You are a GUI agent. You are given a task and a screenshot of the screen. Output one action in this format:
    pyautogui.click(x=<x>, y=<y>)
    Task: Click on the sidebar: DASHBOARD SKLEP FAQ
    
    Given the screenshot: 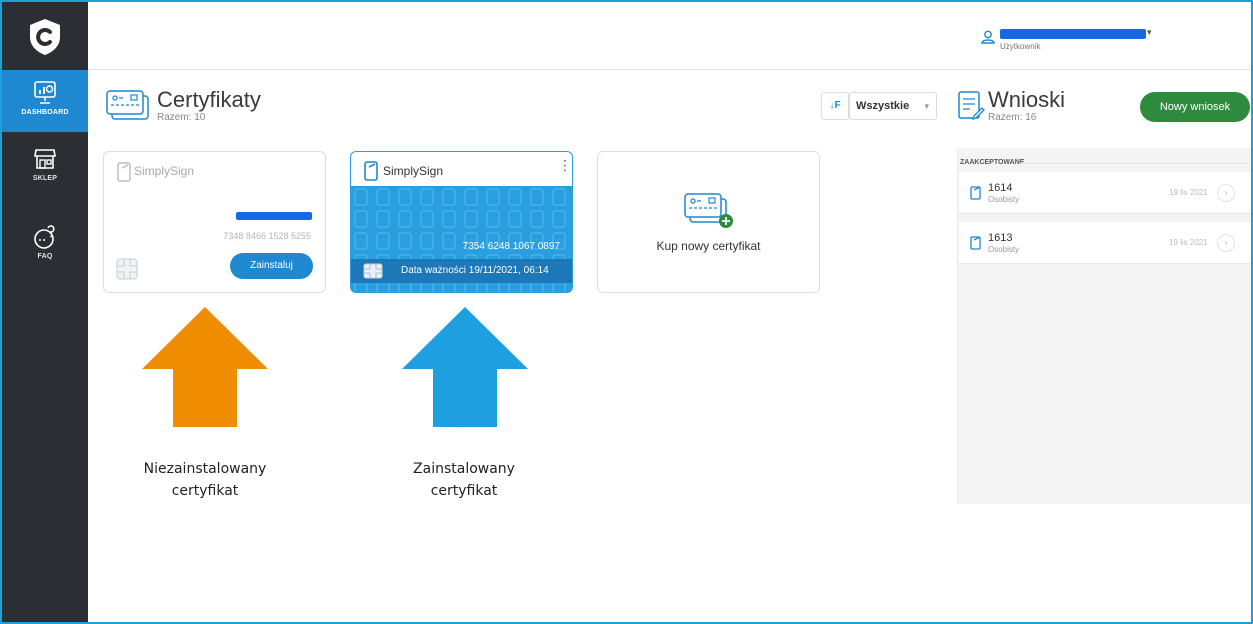 What is the action you would take?
    pyautogui.click(x=45, y=312)
    